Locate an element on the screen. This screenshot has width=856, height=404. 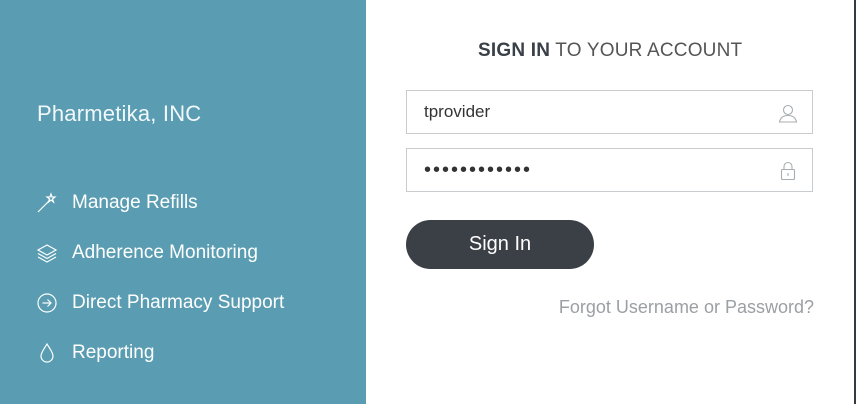
password-field is located at coordinates (609, 170).